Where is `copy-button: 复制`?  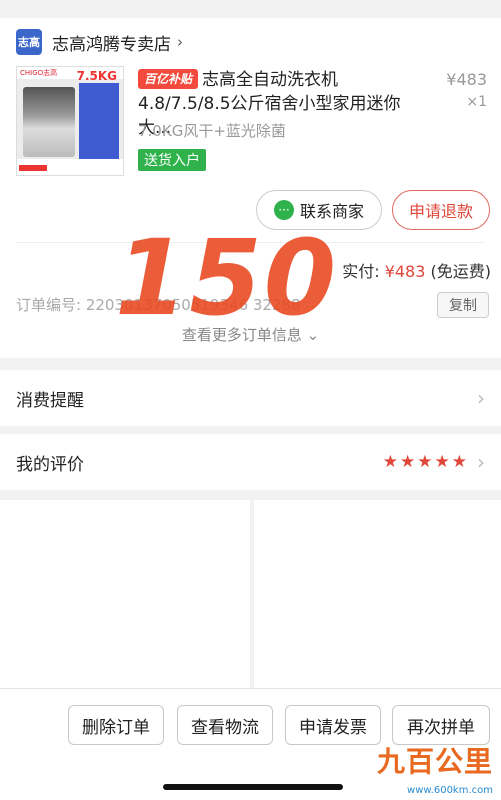
copy-button: 复制 is located at coordinates (463, 305).